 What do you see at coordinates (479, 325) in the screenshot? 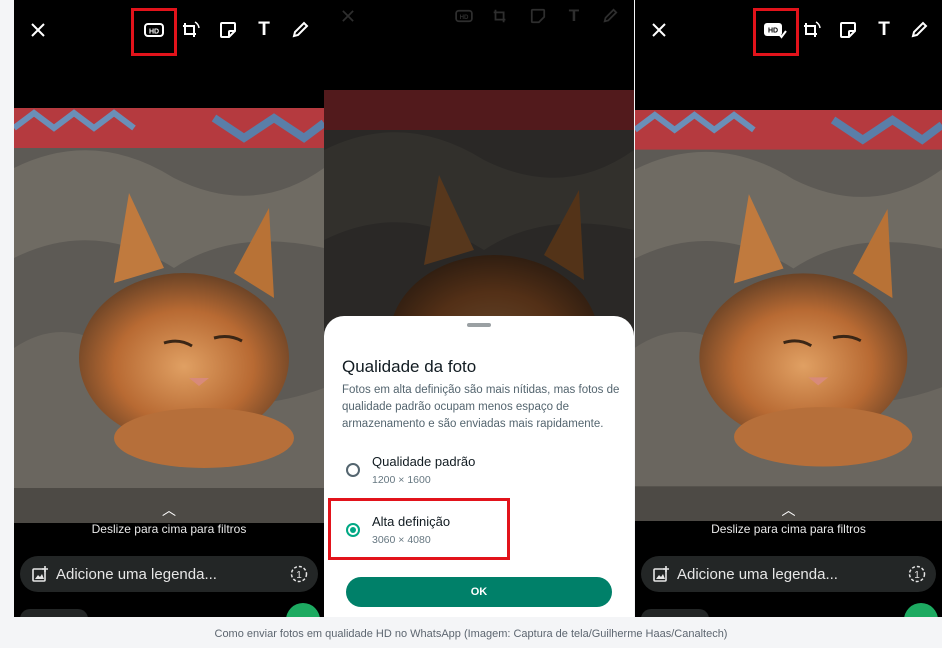
I see `drag-handle` at bounding box center [479, 325].